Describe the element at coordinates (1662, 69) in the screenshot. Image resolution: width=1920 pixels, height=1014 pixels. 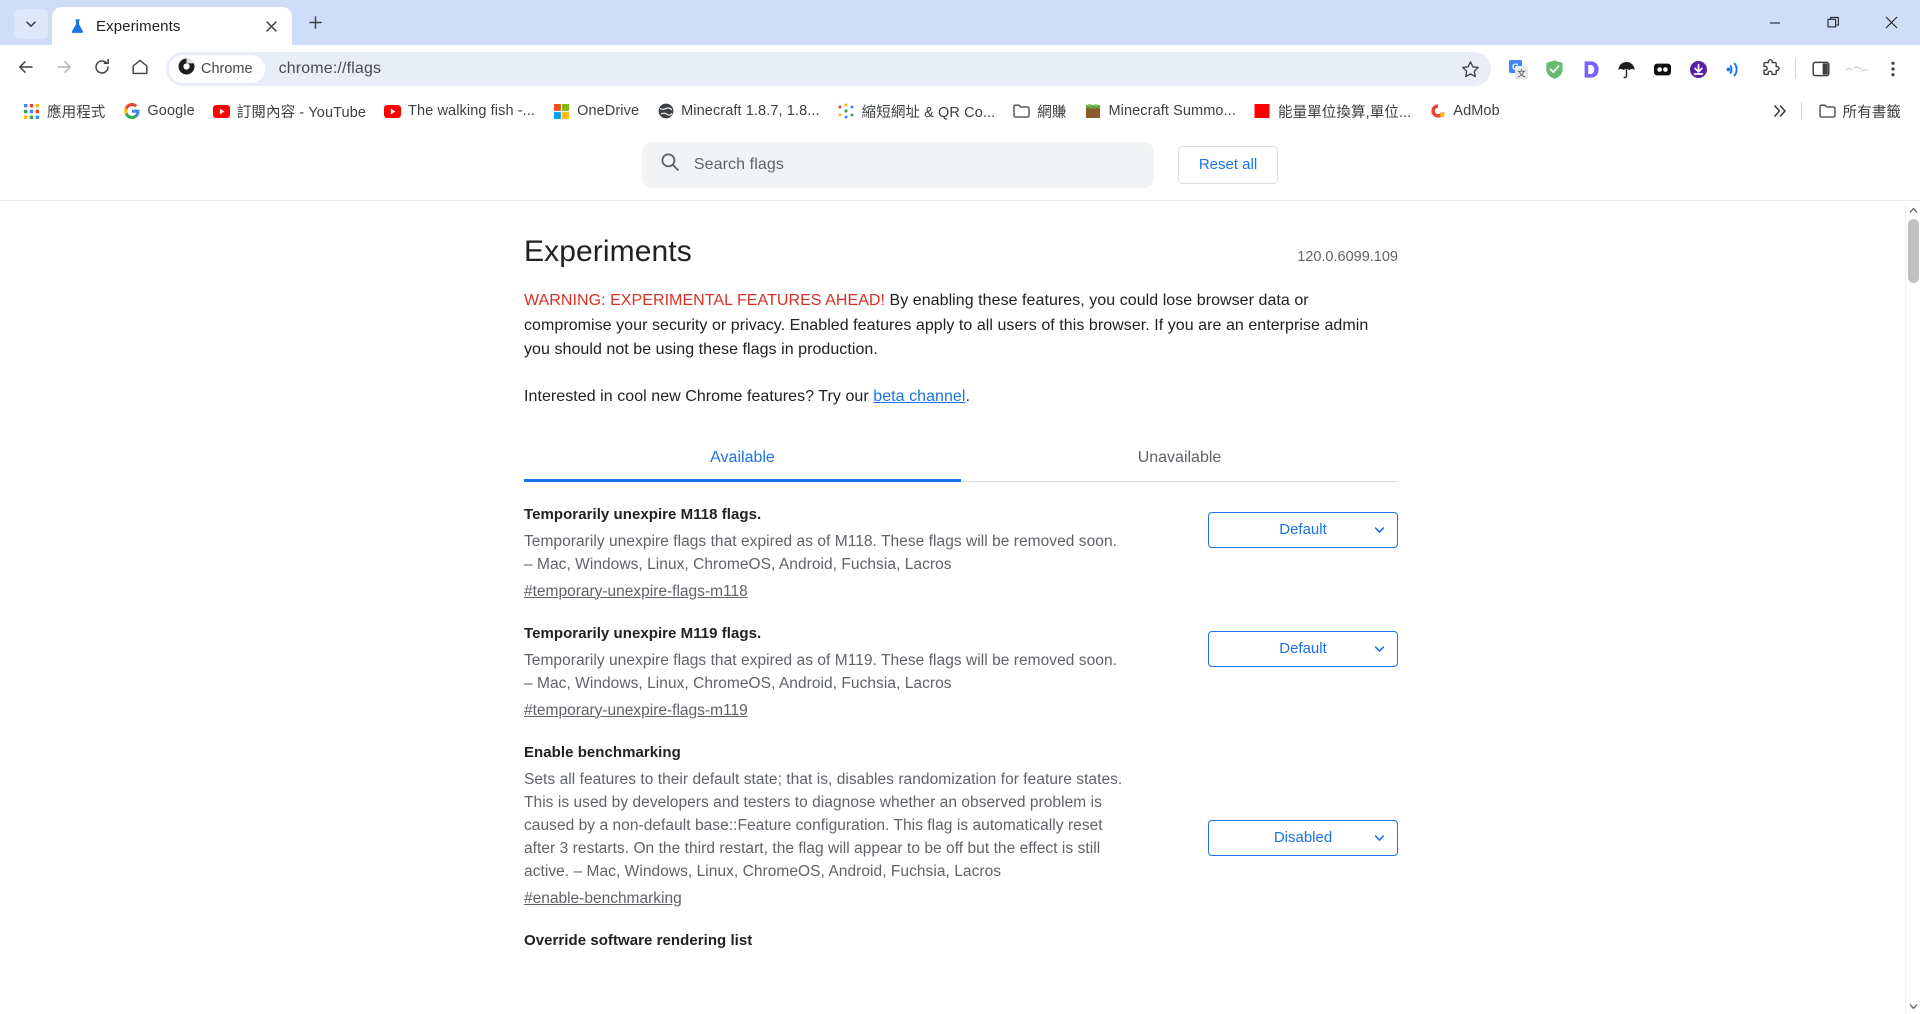
I see `black-pill-icon` at that location.